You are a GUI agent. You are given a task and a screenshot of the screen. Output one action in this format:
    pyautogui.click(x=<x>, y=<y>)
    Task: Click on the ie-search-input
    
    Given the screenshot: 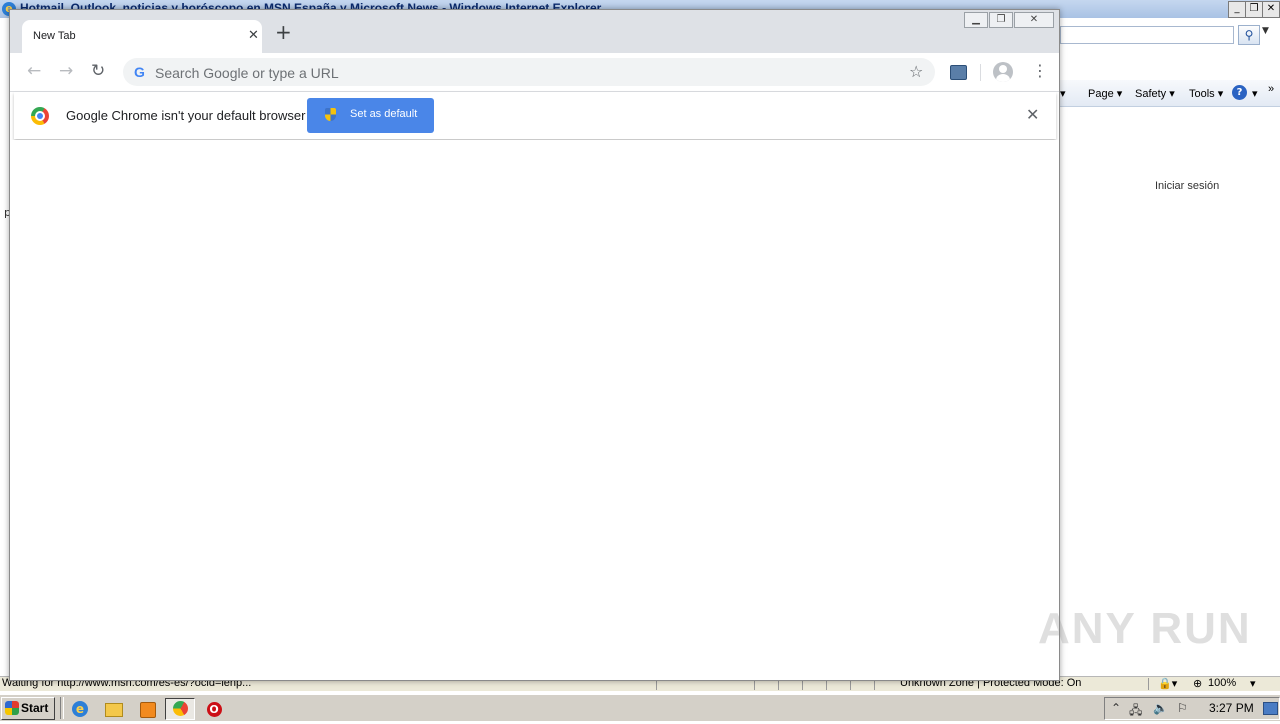 What is the action you would take?
    pyautogui.click(x=1147, y=35)
    